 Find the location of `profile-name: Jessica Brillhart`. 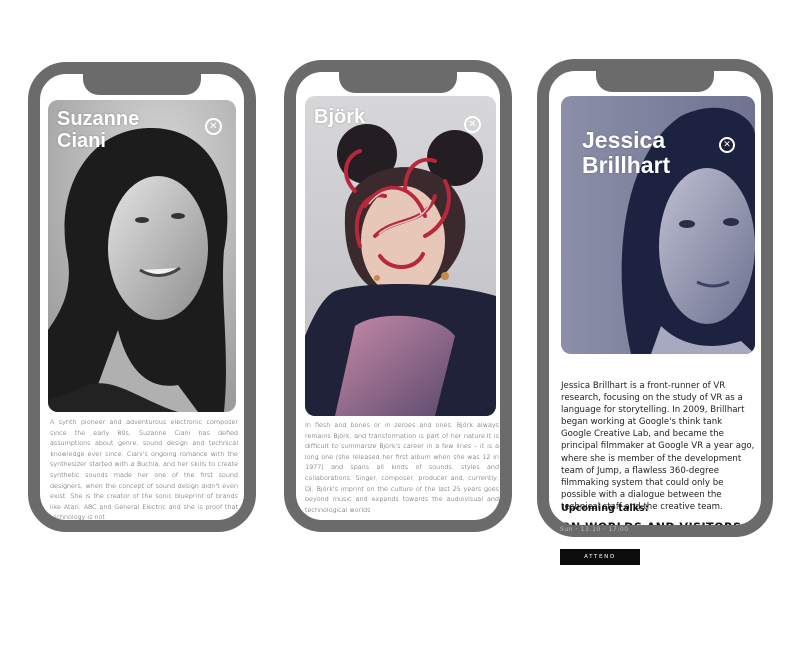

profile-name: Jessica Brillhart is located at coordinates (626, 153).